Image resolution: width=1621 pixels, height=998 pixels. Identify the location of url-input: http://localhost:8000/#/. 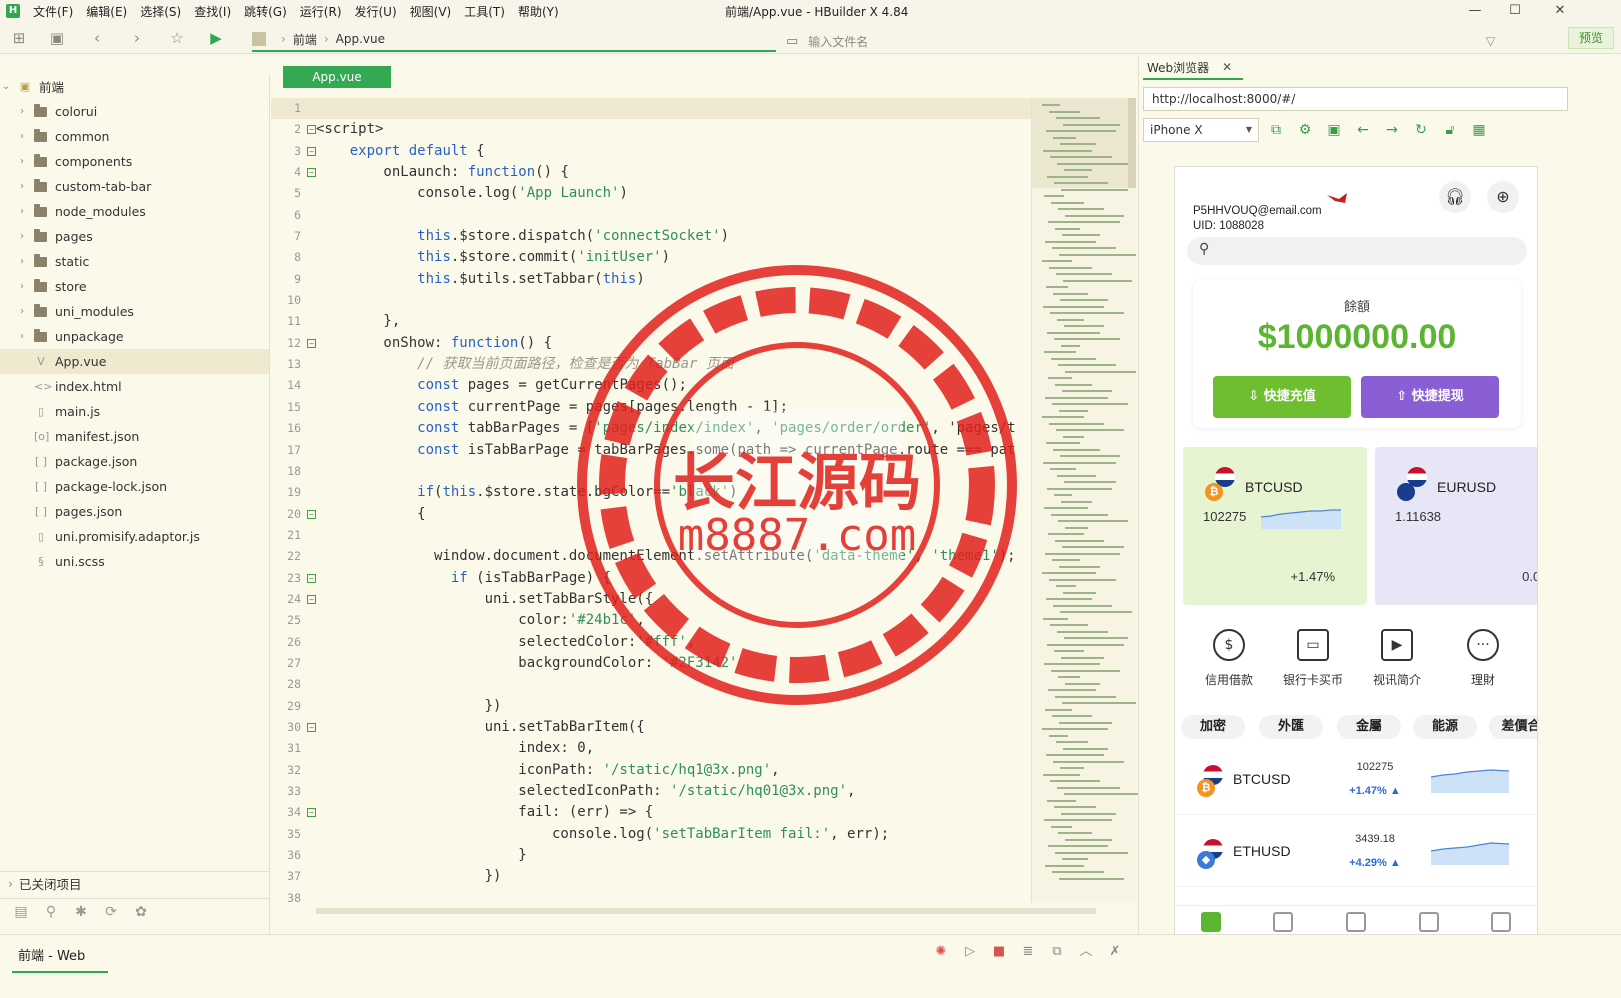
(1355, 99).